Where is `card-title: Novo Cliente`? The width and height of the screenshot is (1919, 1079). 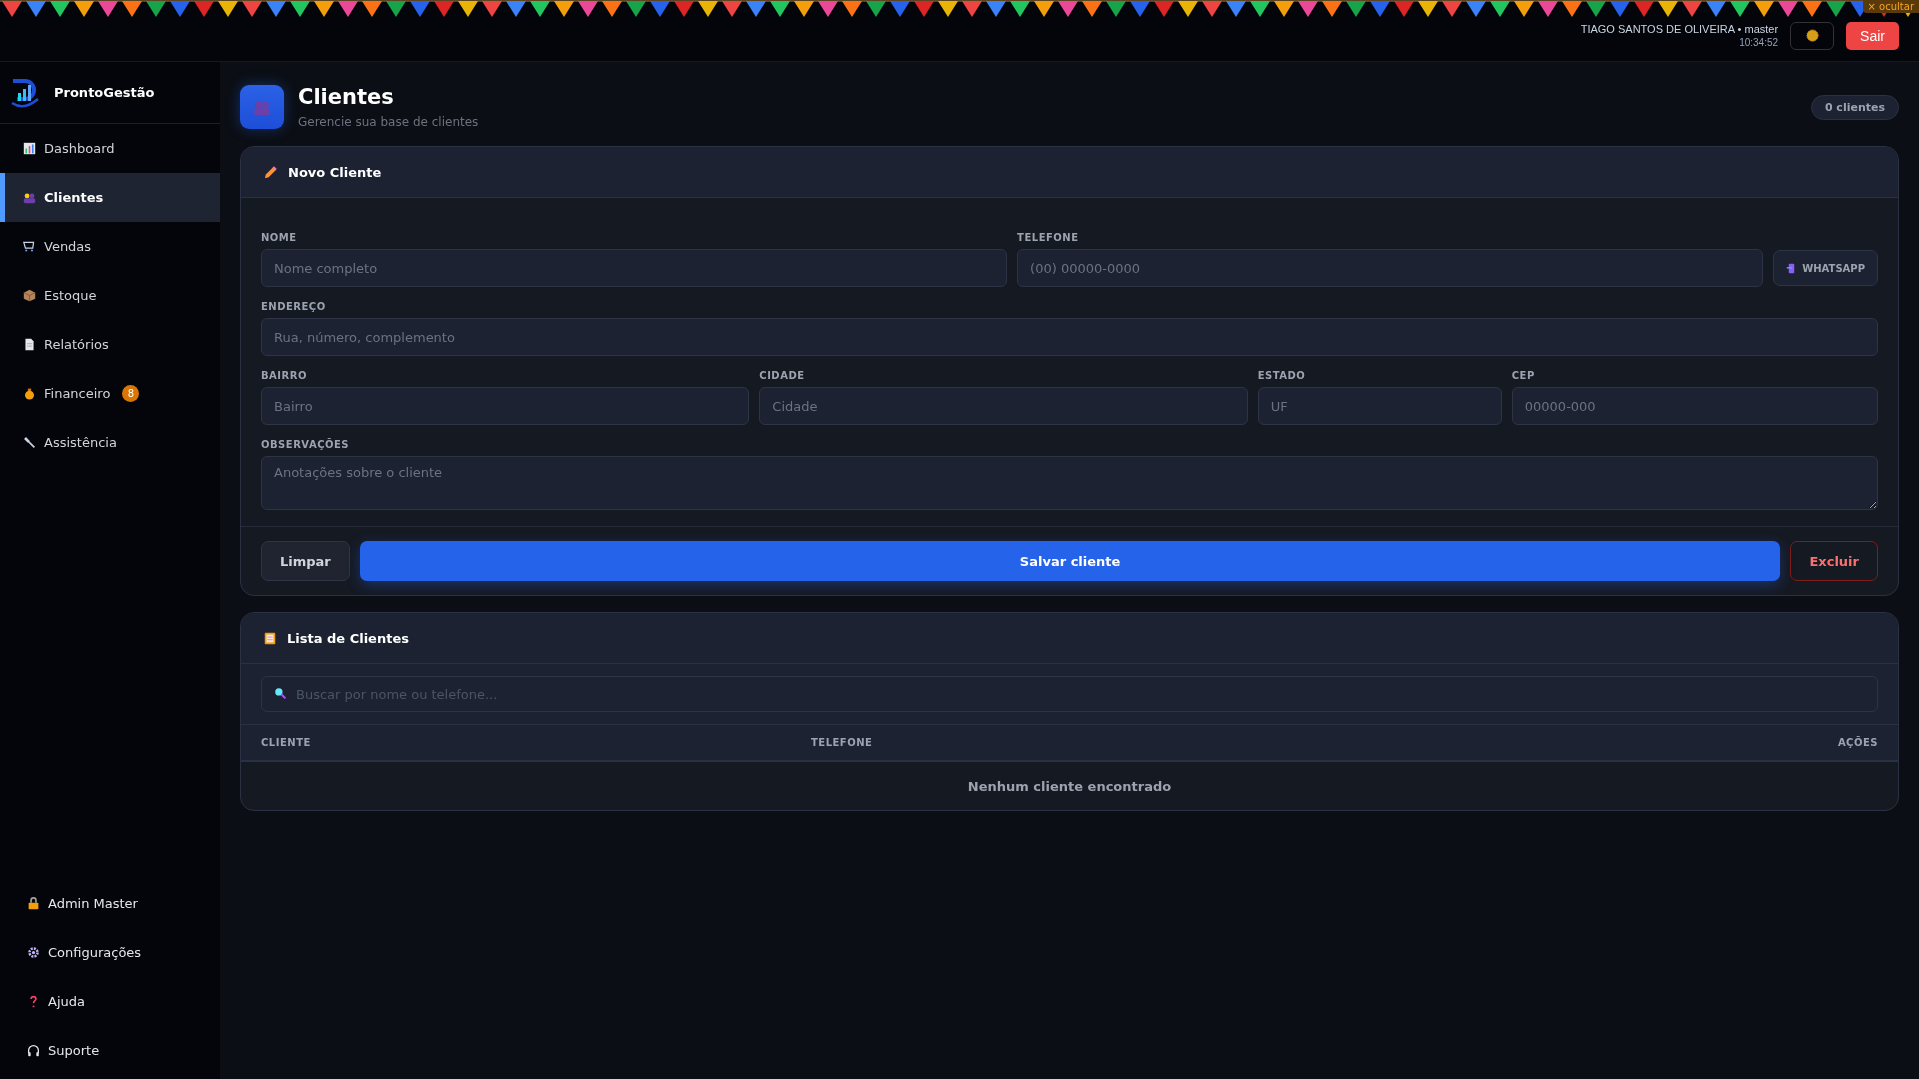 card-title: Novo Cliente is located at coordinates (335, 172).